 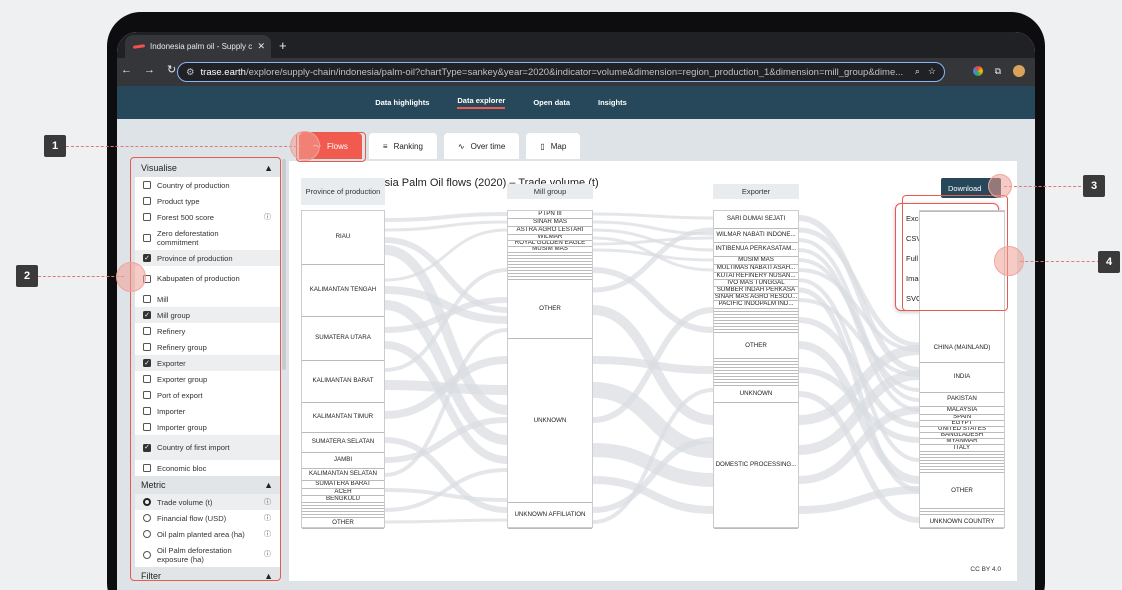 I want to click on column-header-exporter: Exporter, so click(x=756, y=191).